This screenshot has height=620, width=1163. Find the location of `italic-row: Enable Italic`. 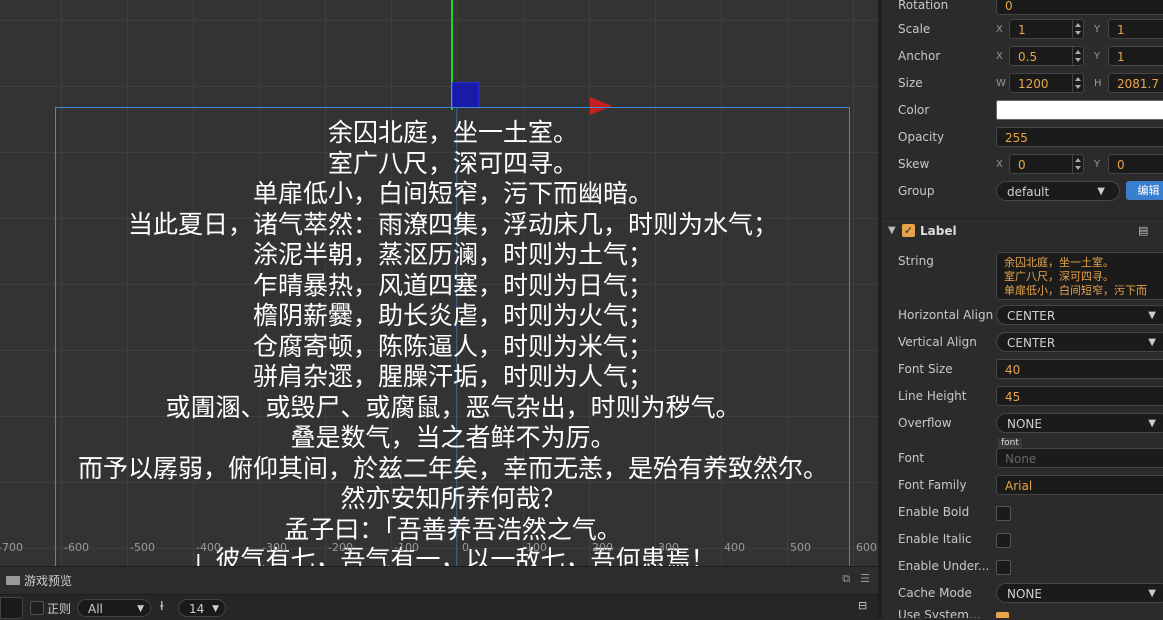

italic-row: Enable Italic is located at coordinates (1022, 539).